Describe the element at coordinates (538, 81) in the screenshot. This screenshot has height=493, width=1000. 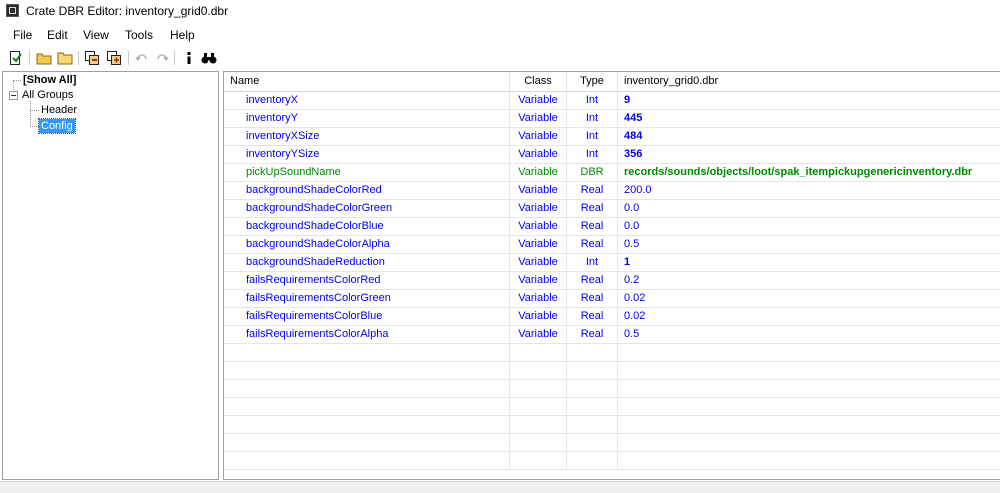
I see `column-header-class: Class` at that location.